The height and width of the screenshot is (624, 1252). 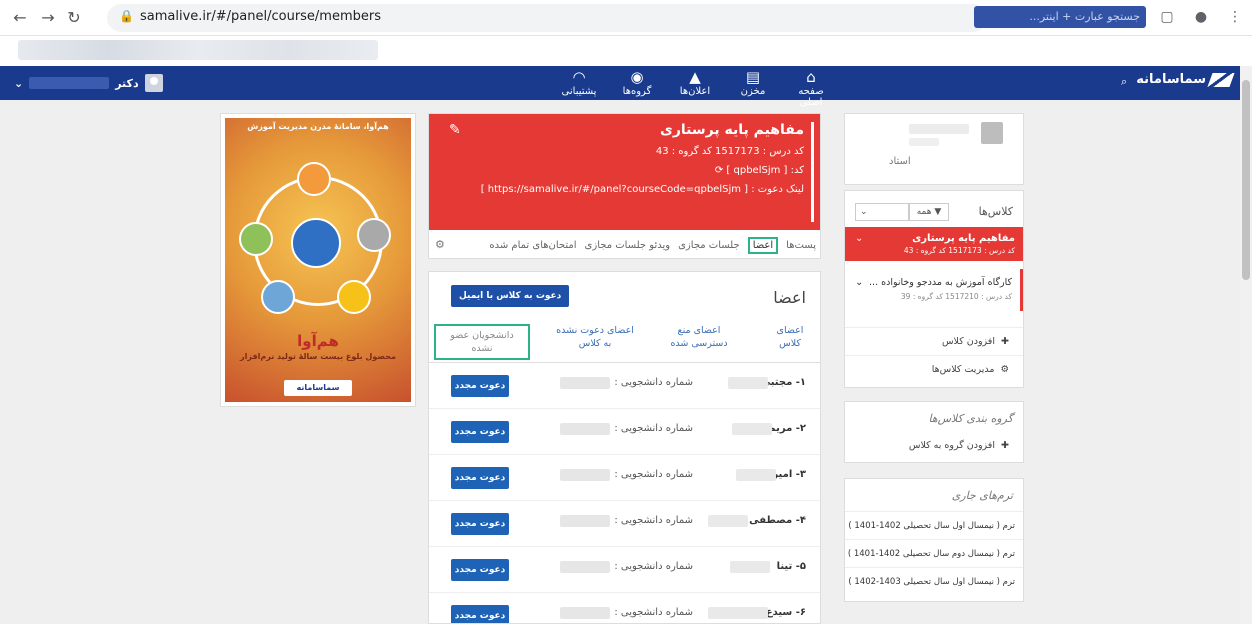 I want to click on profile-icon: ●, so click(x=1201, y=17).